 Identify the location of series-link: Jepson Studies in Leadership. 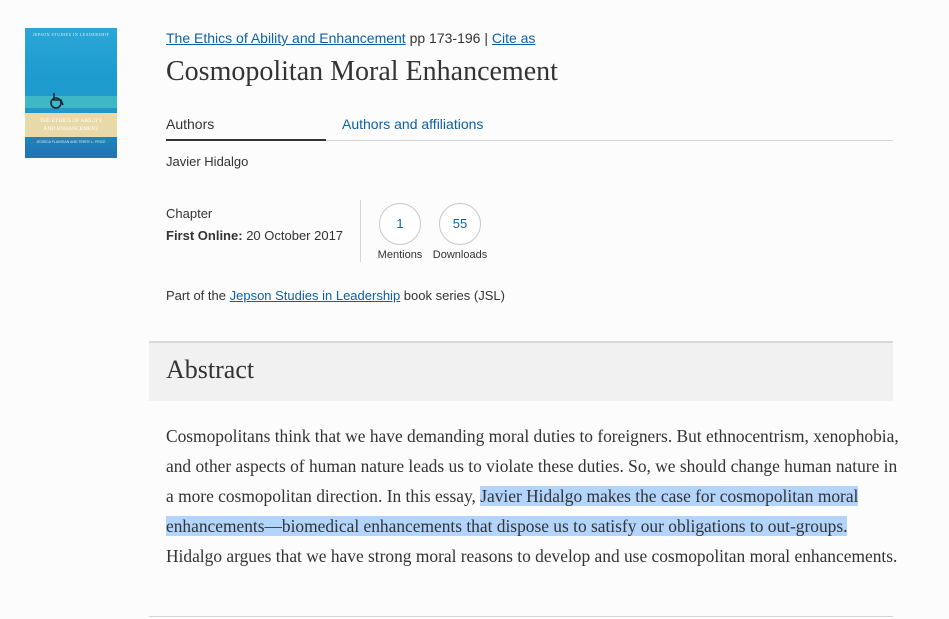
(315, 295).